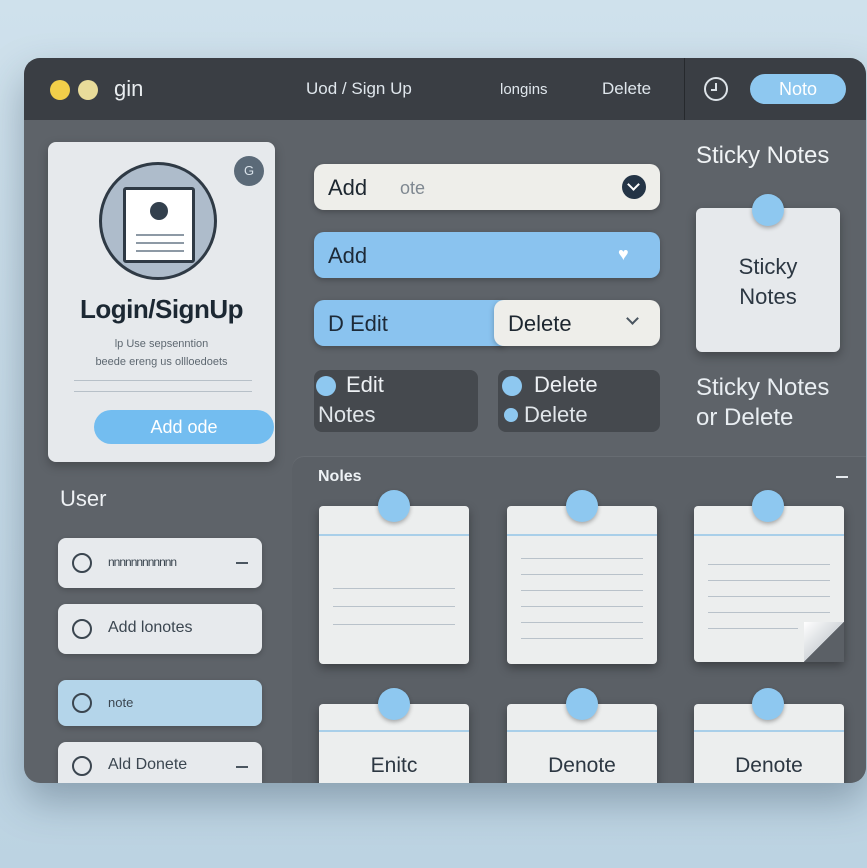 This screenshot has height=868, width=867. What do you see at coordinates (348, 187) in the screenshot?
I see `add-field-label: Add` at bounding box center [348, 187].